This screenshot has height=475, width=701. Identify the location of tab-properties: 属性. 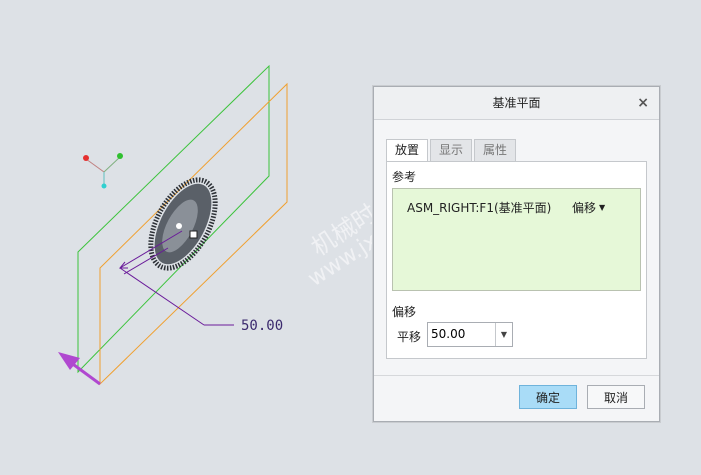
(495, 150).